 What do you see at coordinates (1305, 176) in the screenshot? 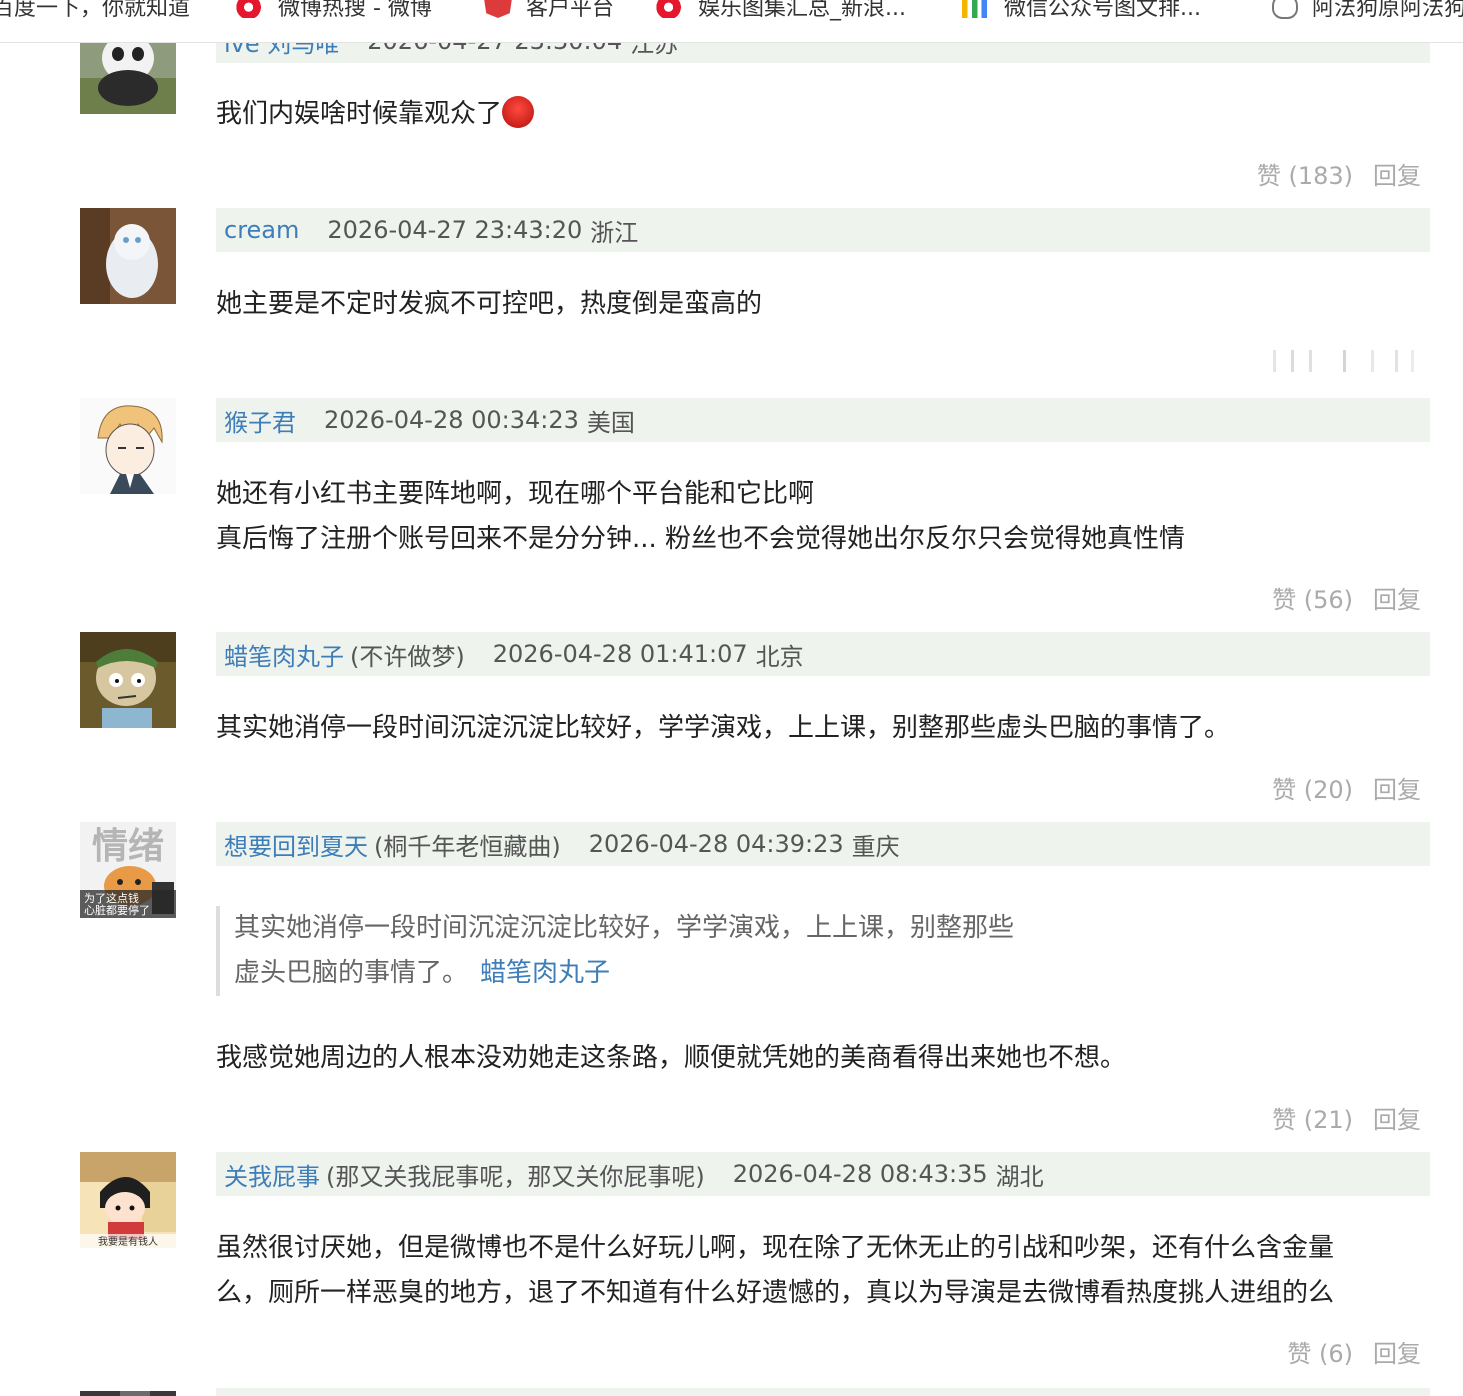
I see `like-button: 赞 (183)` at bounding box center [1305, 176].